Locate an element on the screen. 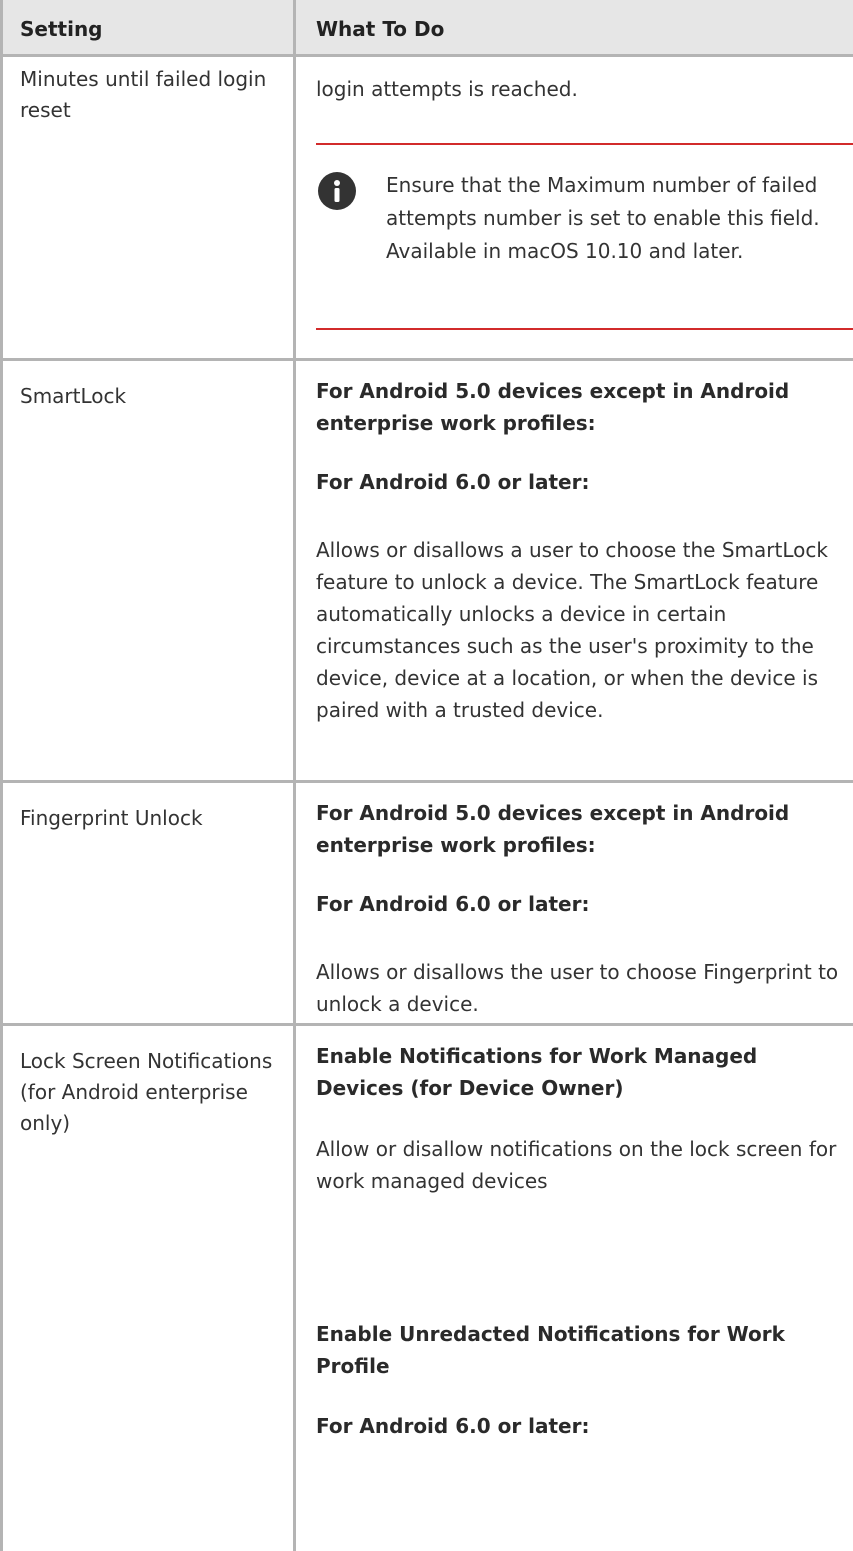 Image resolution: width=853 pixels, height=1551 pixels. table-border-left is located at coordinates (1, 775).